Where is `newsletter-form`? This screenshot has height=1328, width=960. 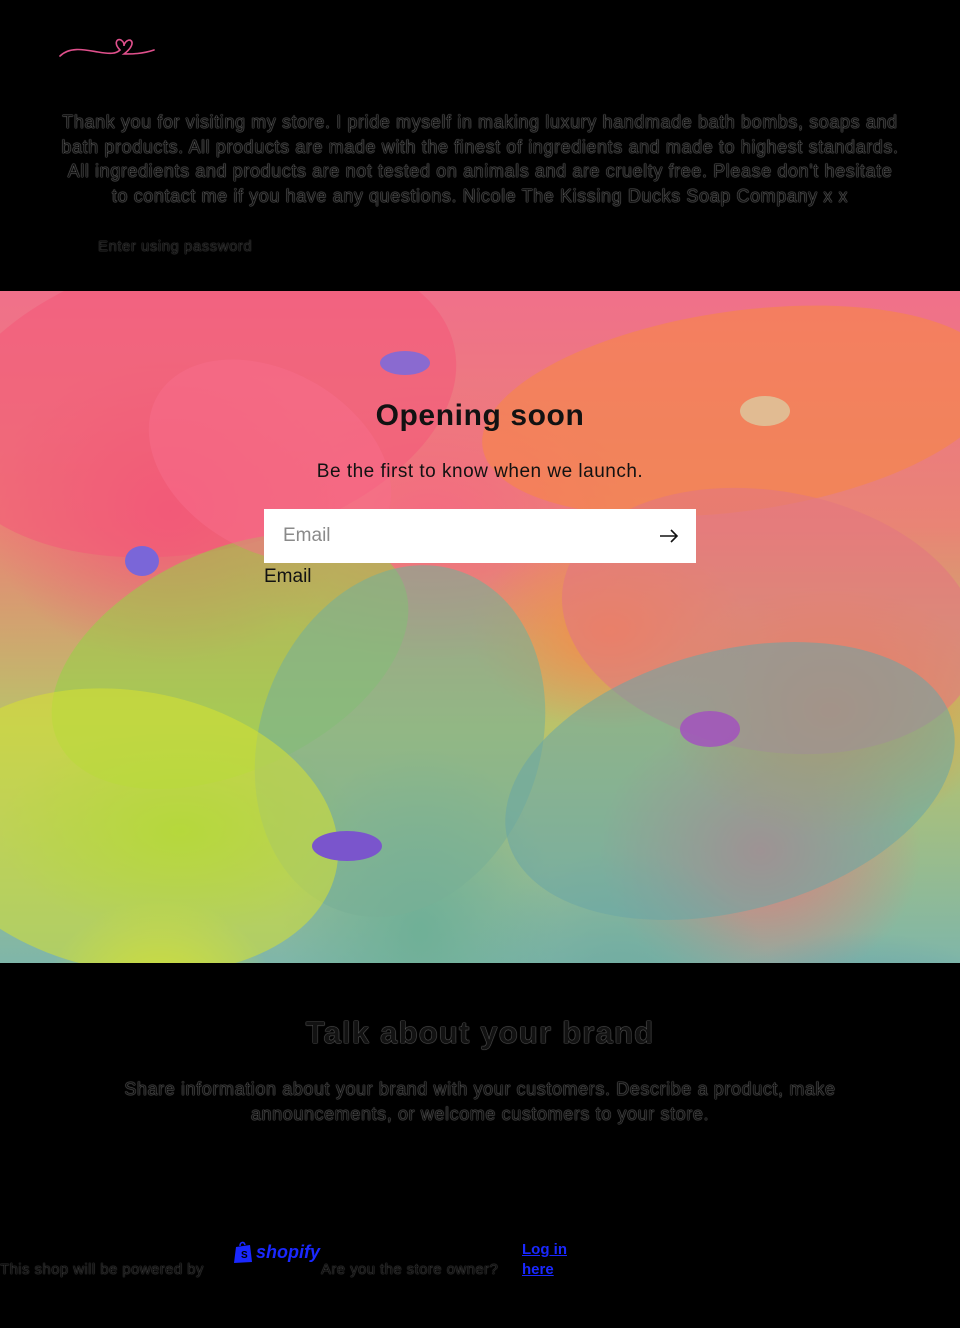
newsletter-form is located at coordinates (480, 536).